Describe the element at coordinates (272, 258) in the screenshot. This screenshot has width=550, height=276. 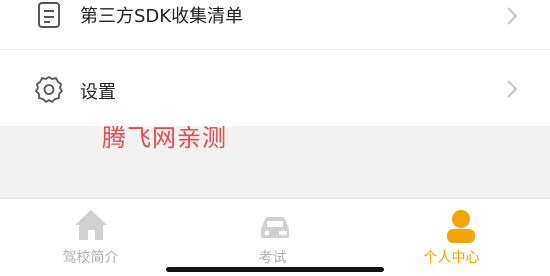
I see `tab-label-exam: 考试` at that location.